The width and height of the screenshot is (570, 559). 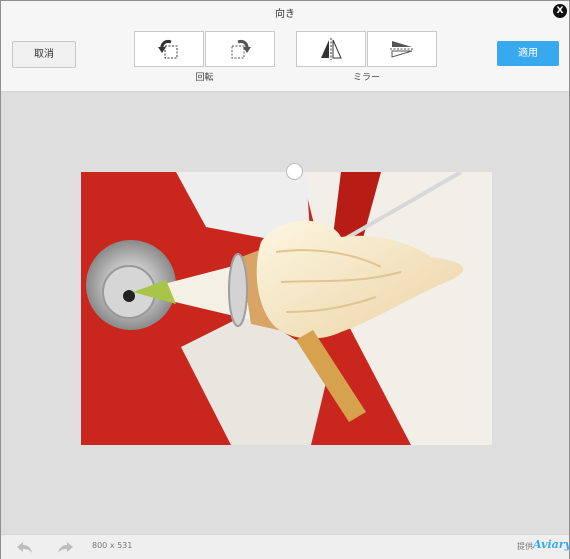 I want to click on close-icon: X, so click(x=560, y=11).